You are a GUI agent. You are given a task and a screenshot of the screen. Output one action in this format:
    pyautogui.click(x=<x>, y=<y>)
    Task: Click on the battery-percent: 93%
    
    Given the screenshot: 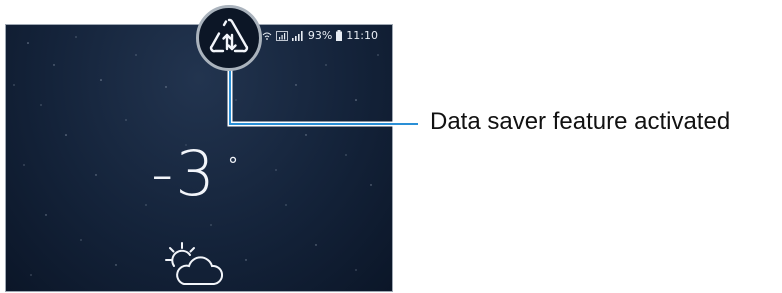 What is the action you would take?
    pyautogui.click(x=320, y=35)
    